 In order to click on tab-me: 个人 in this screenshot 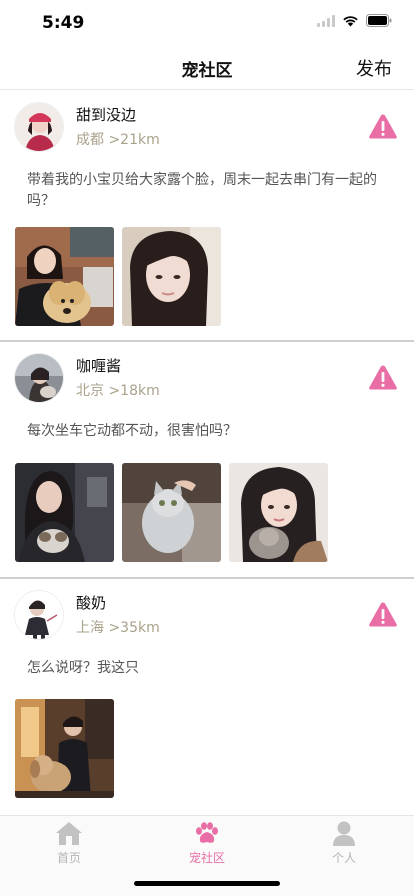, I will do `click(344, 845)`.